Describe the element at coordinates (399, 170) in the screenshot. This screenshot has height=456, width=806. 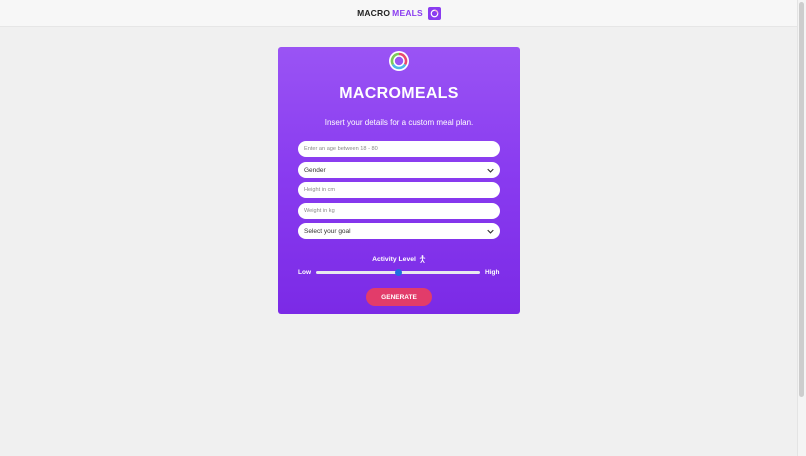
I see `gender-select: Gender` at that location.